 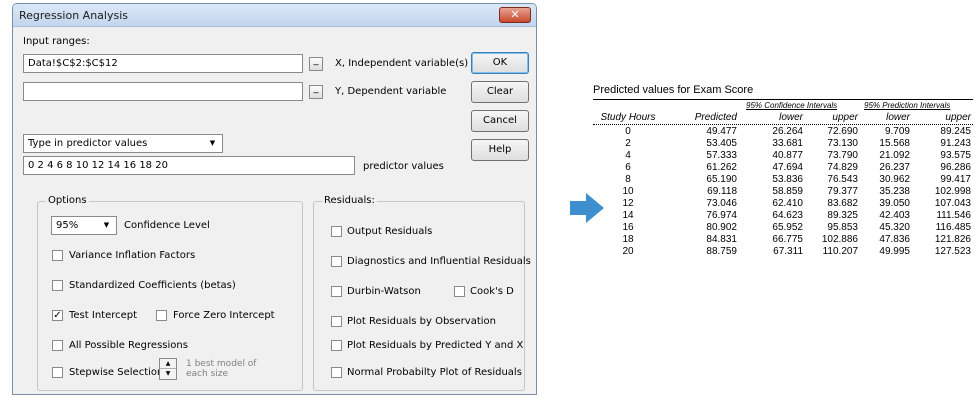 I want to click on std-coef-label: Standardized Coefficients (betas), so click(x=152, y=285).